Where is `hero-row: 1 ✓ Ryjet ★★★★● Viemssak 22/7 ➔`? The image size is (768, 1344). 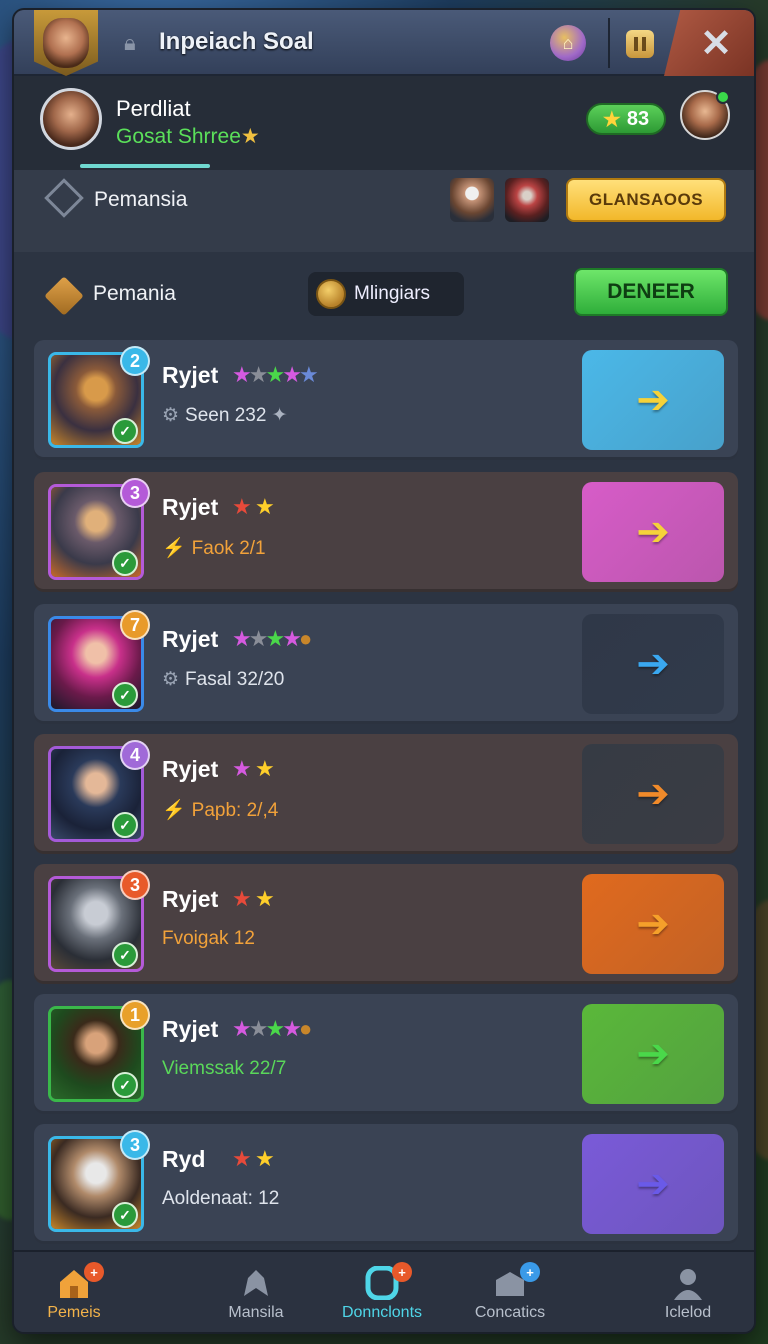
hero-row: 1 ✓ Ryjet ★★★★● Viemssak 22/7 ➔ is located at coordinates (386, 1054).